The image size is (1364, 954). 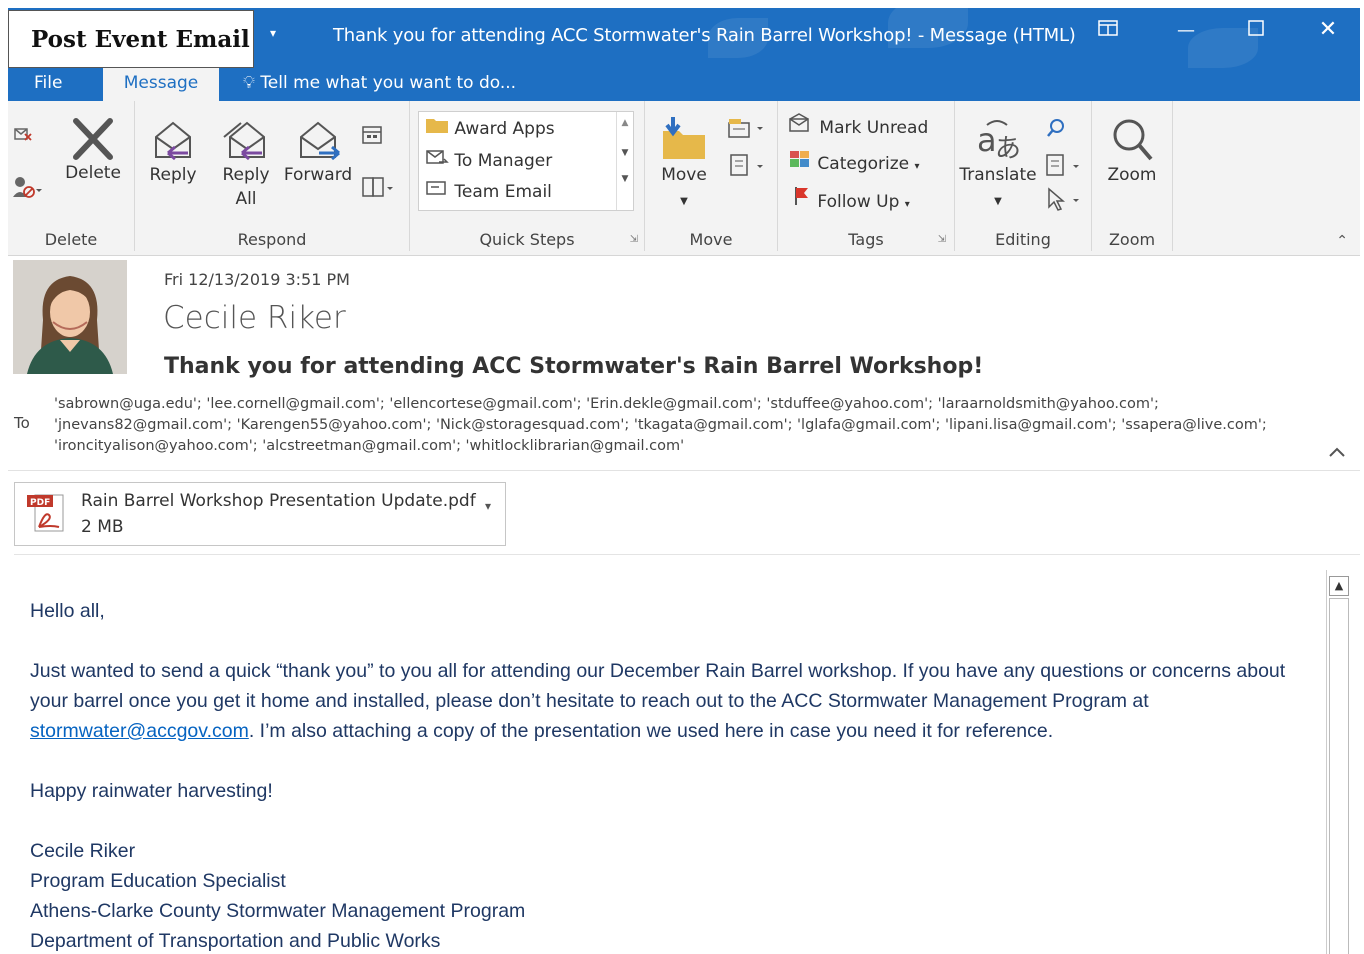 I want to click on restore-ribbon-icon, so click(x=1108, y=30).